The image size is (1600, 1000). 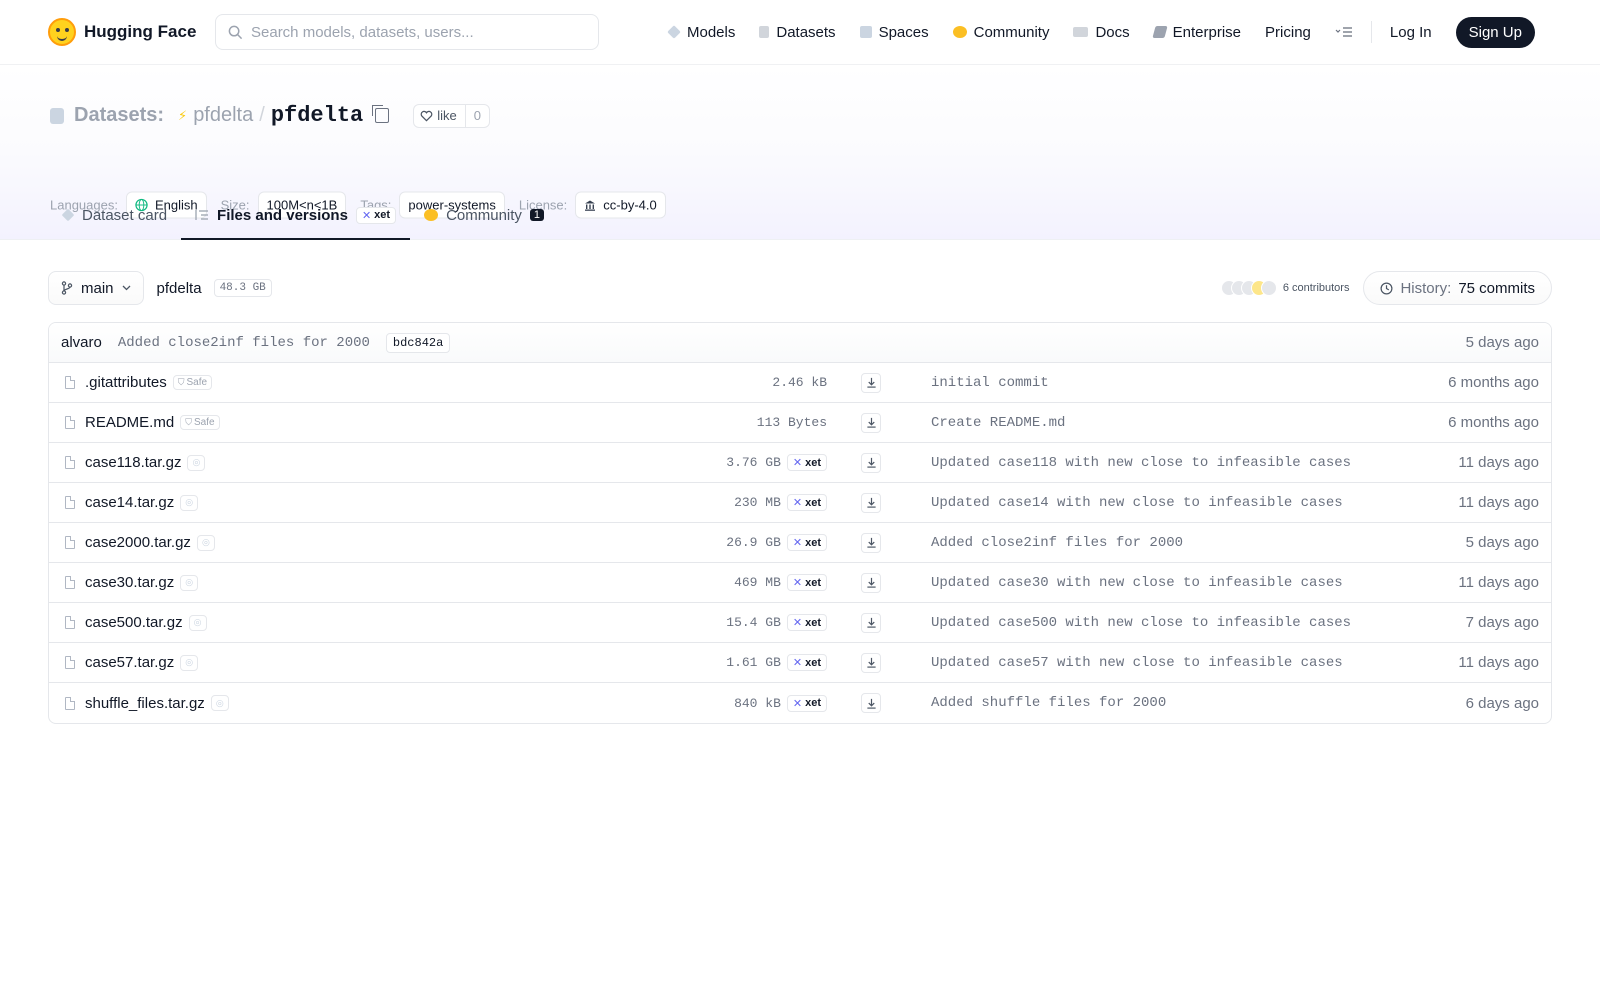 What do you see at coordinates (223, 115) in the screenshot?
I see `repo-owner-link: pfdelta` at bounding box center [223, 115].